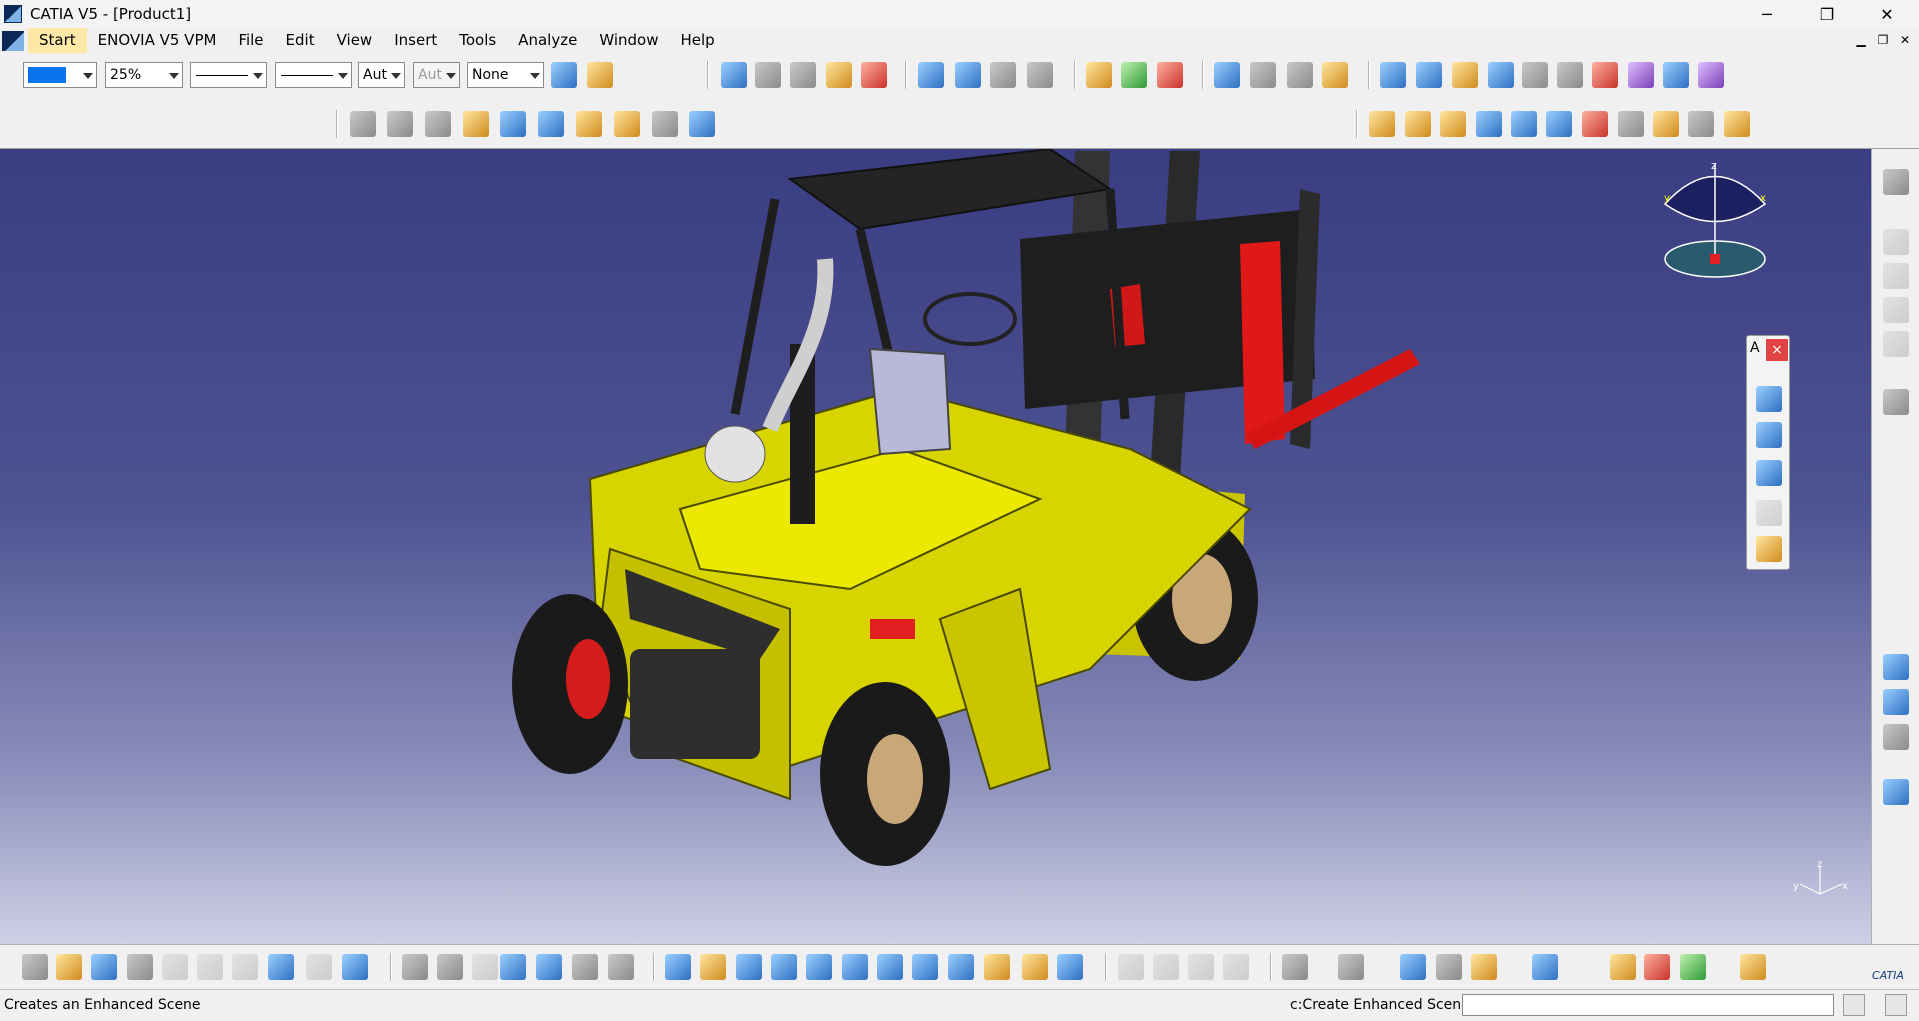  What do you see at coordinates (1489, 124) in the screenshot?
I see `knowledge-reaction-icon` at bounding box center [1489, 124].